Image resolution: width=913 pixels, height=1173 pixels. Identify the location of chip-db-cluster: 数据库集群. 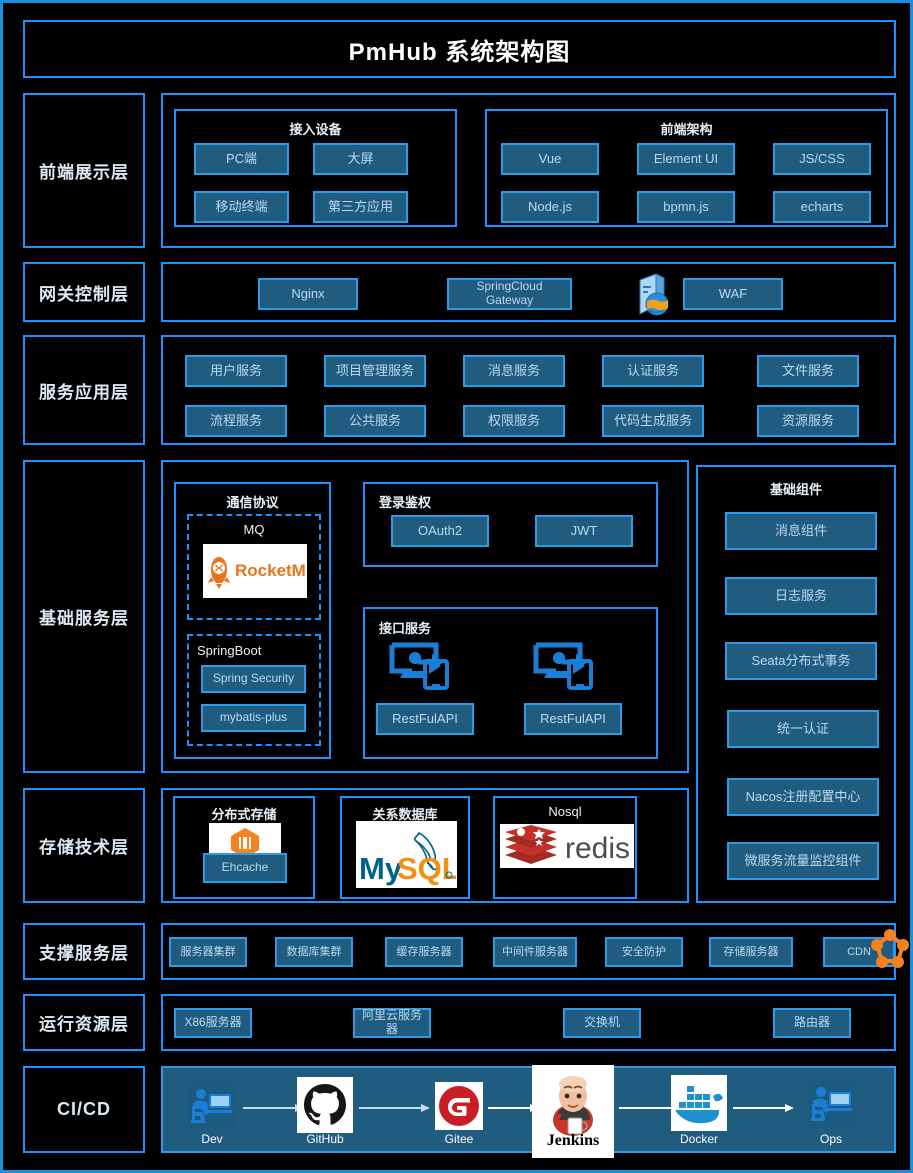
(314, 952).